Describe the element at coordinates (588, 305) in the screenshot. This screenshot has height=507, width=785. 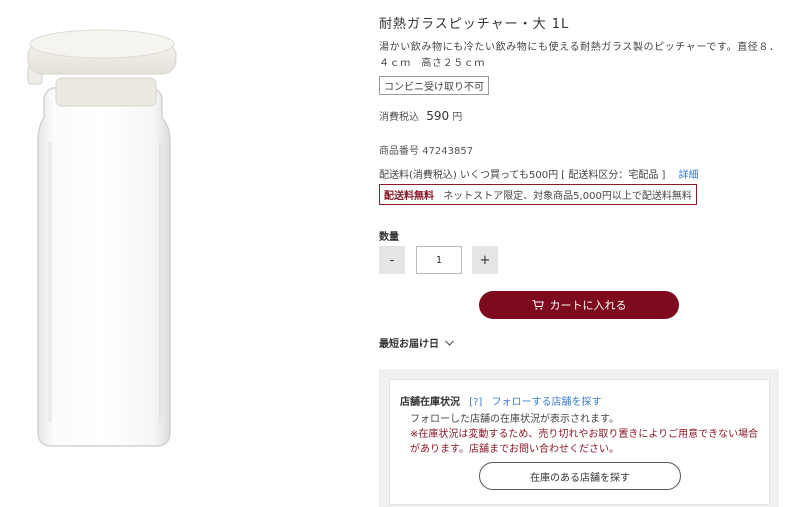
I see `add-to-cart-label: カートに入れる` at that location.